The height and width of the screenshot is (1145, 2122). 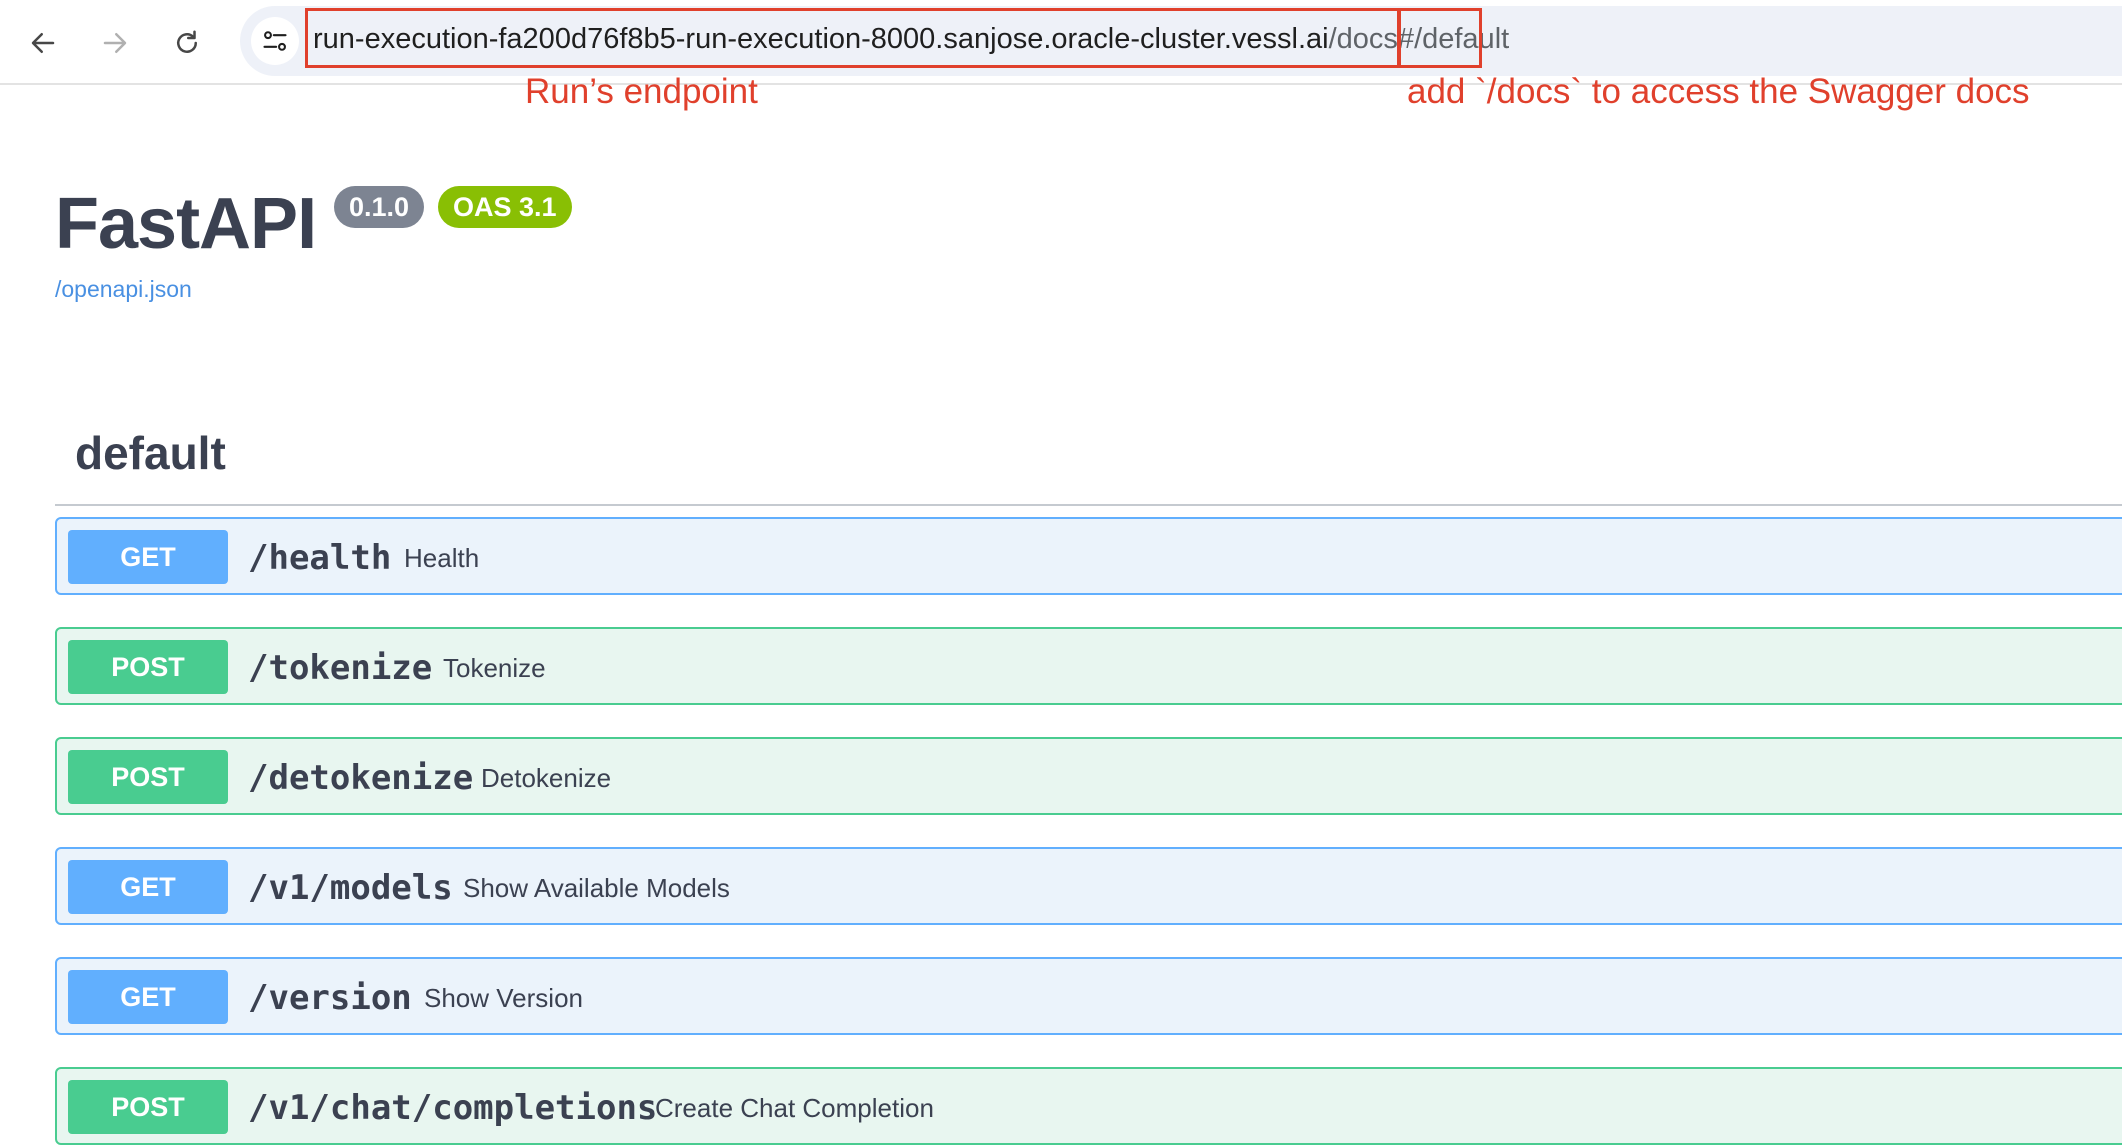 What do you see at coordinates (330, 998) in the screenshot?
I see `operation-path: /version` at bounding box center [330, 998].